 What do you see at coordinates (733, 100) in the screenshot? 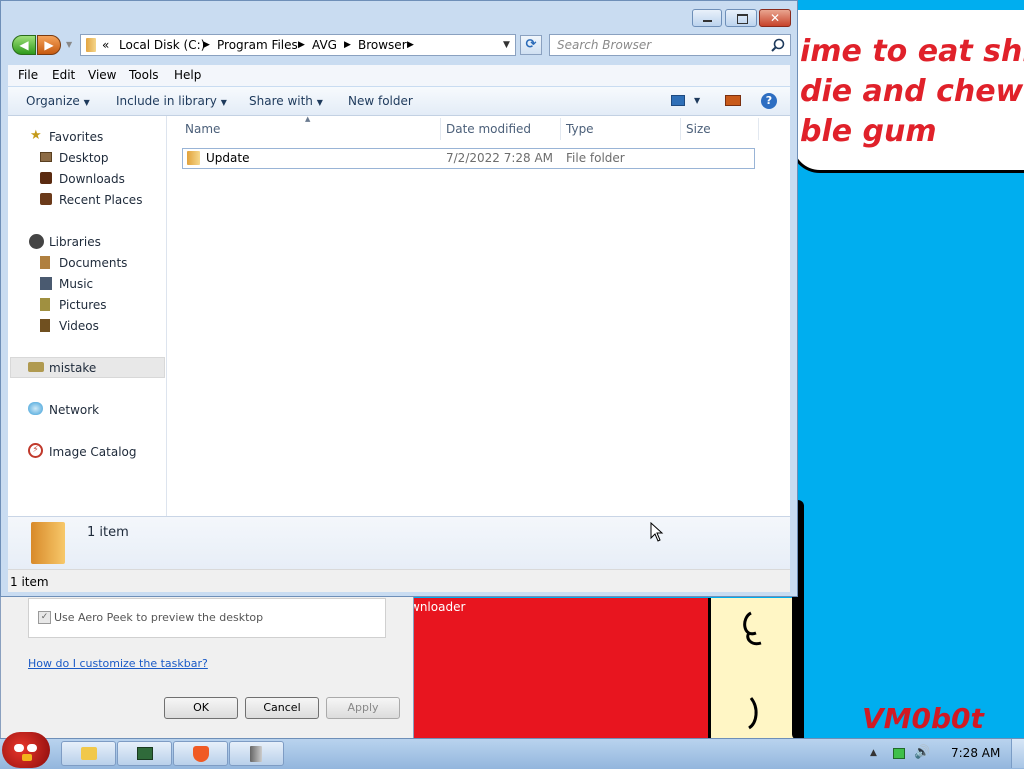
I see `preview-pane-icon` at bounding box center [733, 100].